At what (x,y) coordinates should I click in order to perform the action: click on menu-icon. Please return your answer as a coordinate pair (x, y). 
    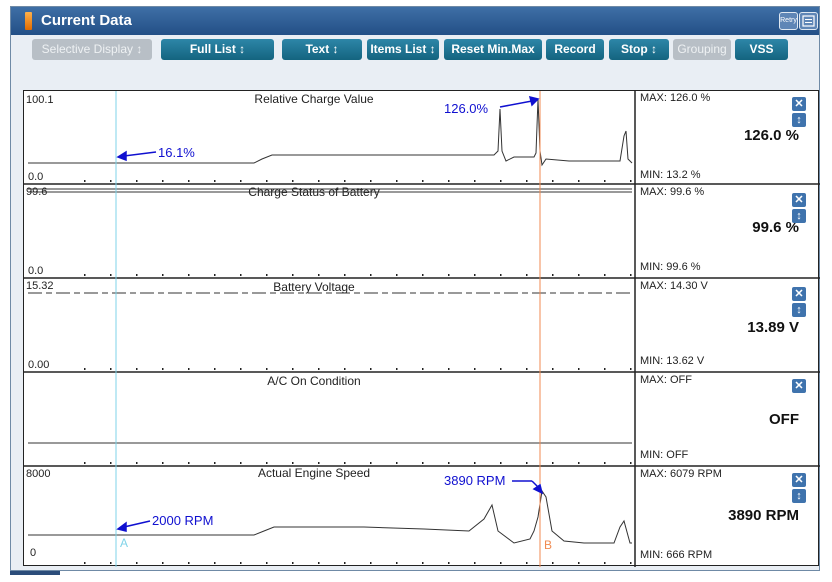
    Looking at the image, I should click on (808, 21).